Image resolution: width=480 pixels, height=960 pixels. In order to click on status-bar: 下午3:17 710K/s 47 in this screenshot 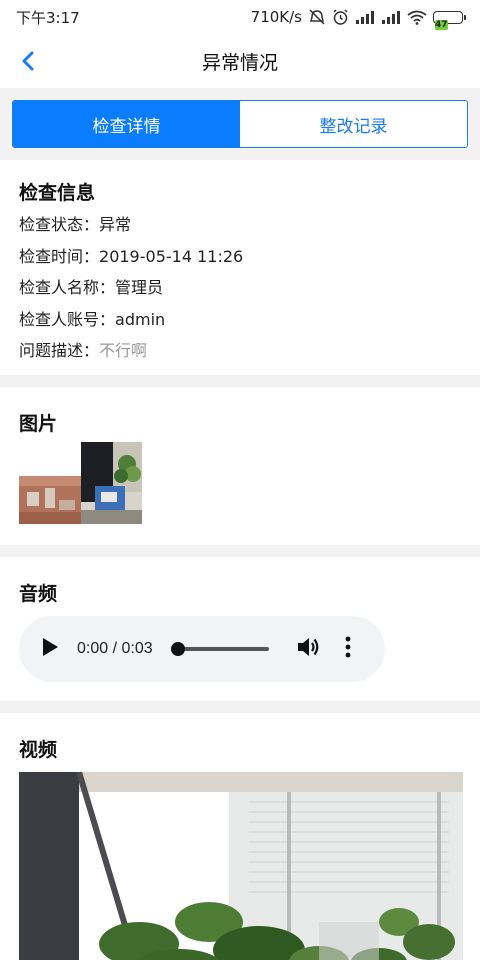, I will do `click(240, 17)`.